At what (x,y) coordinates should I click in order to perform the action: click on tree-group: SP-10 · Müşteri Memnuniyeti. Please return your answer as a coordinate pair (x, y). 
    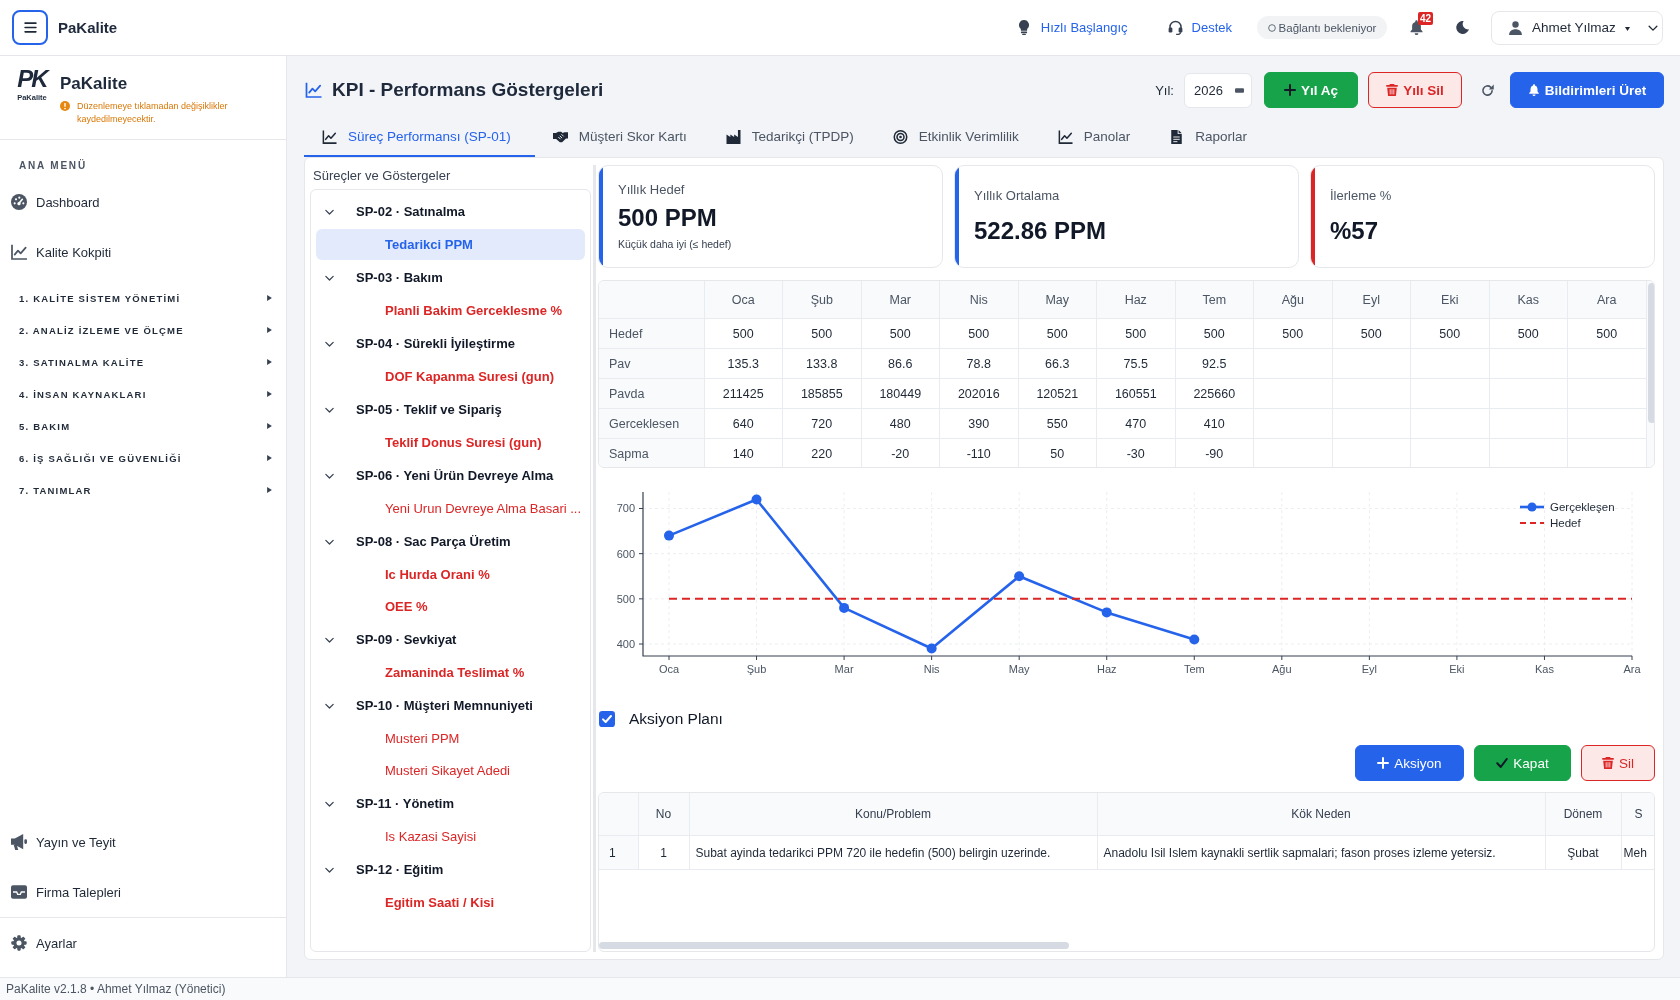
    Looking at the image, I should click on (450, 705).